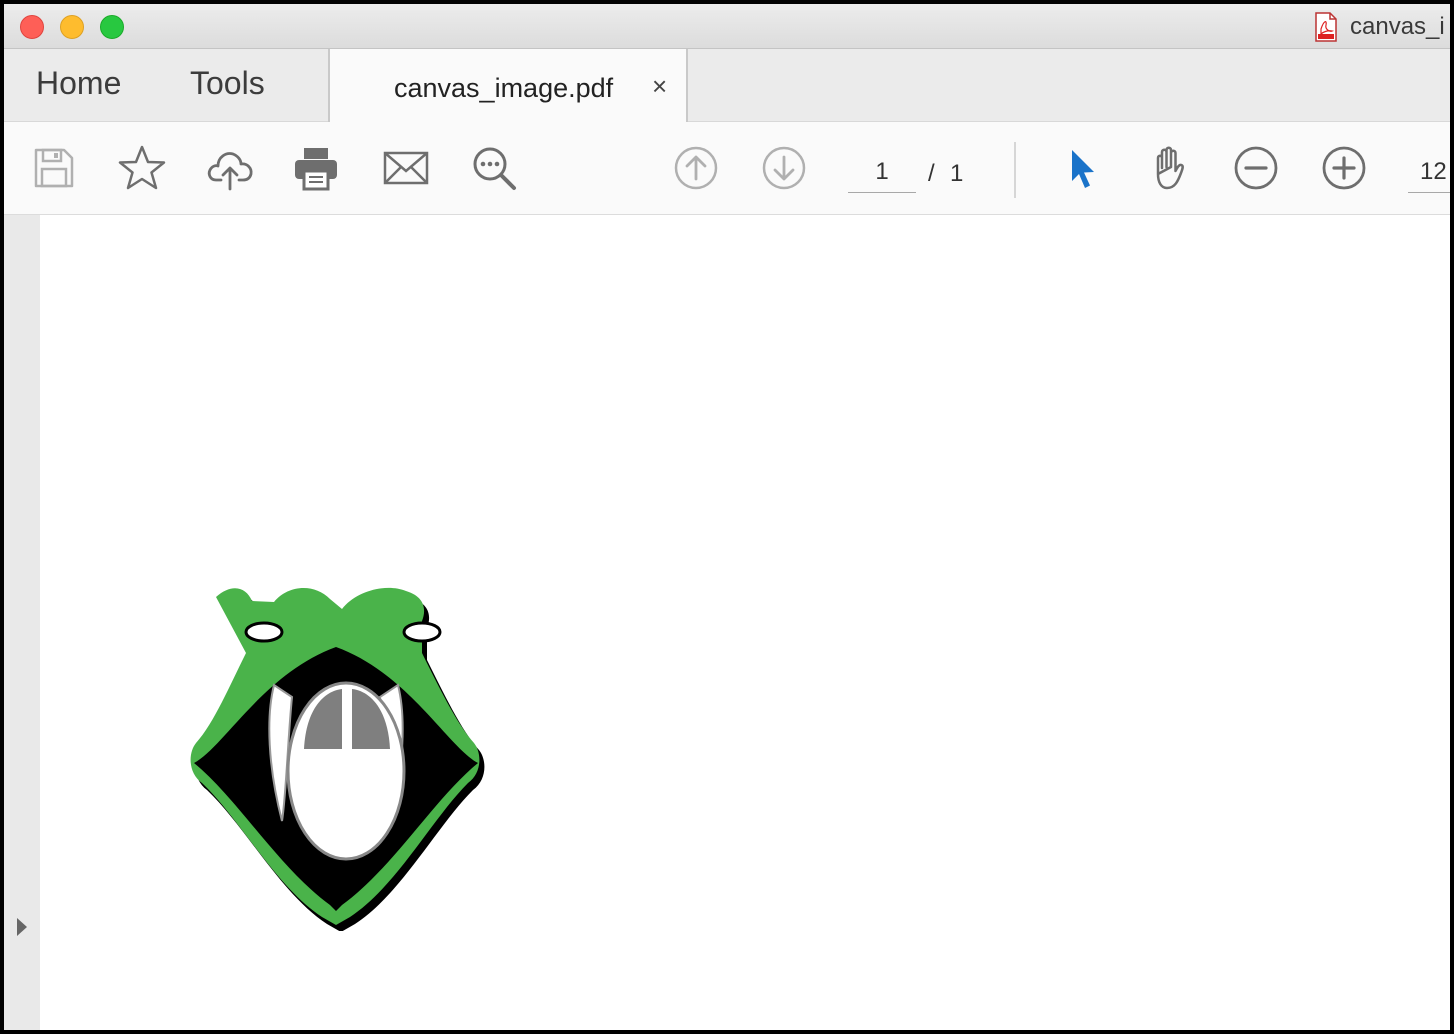 The width and height of the screenshot is (1454, 1034). Describe the element at coordinates (32, 27) in the screenshot. I see `close-window-button` at that location.